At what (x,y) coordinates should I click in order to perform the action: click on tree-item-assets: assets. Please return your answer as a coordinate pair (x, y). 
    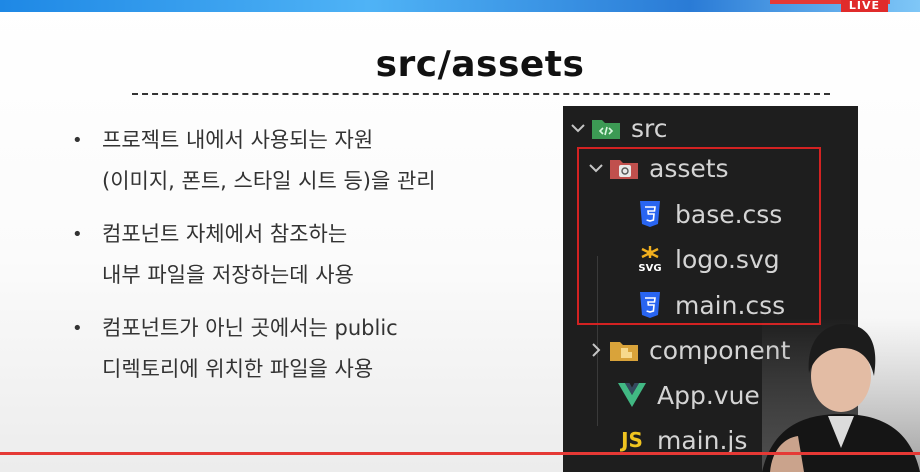
    Looking at the image, I should click on (710, 168).